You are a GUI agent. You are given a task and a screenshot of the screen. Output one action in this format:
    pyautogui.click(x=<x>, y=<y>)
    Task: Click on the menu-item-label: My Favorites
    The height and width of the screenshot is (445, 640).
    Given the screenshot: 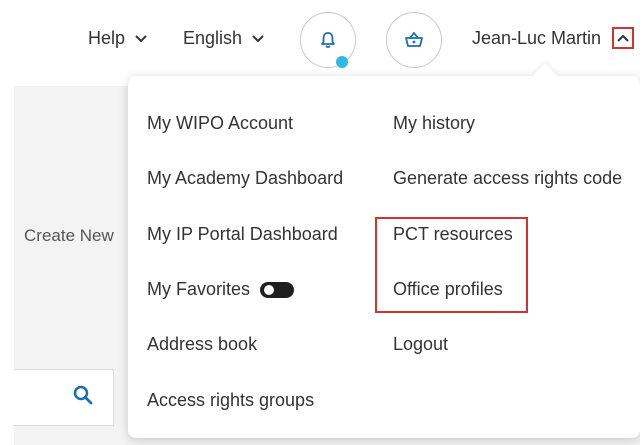 What is the action you would take?
    pyautogui.click(x=199, y=289)
    